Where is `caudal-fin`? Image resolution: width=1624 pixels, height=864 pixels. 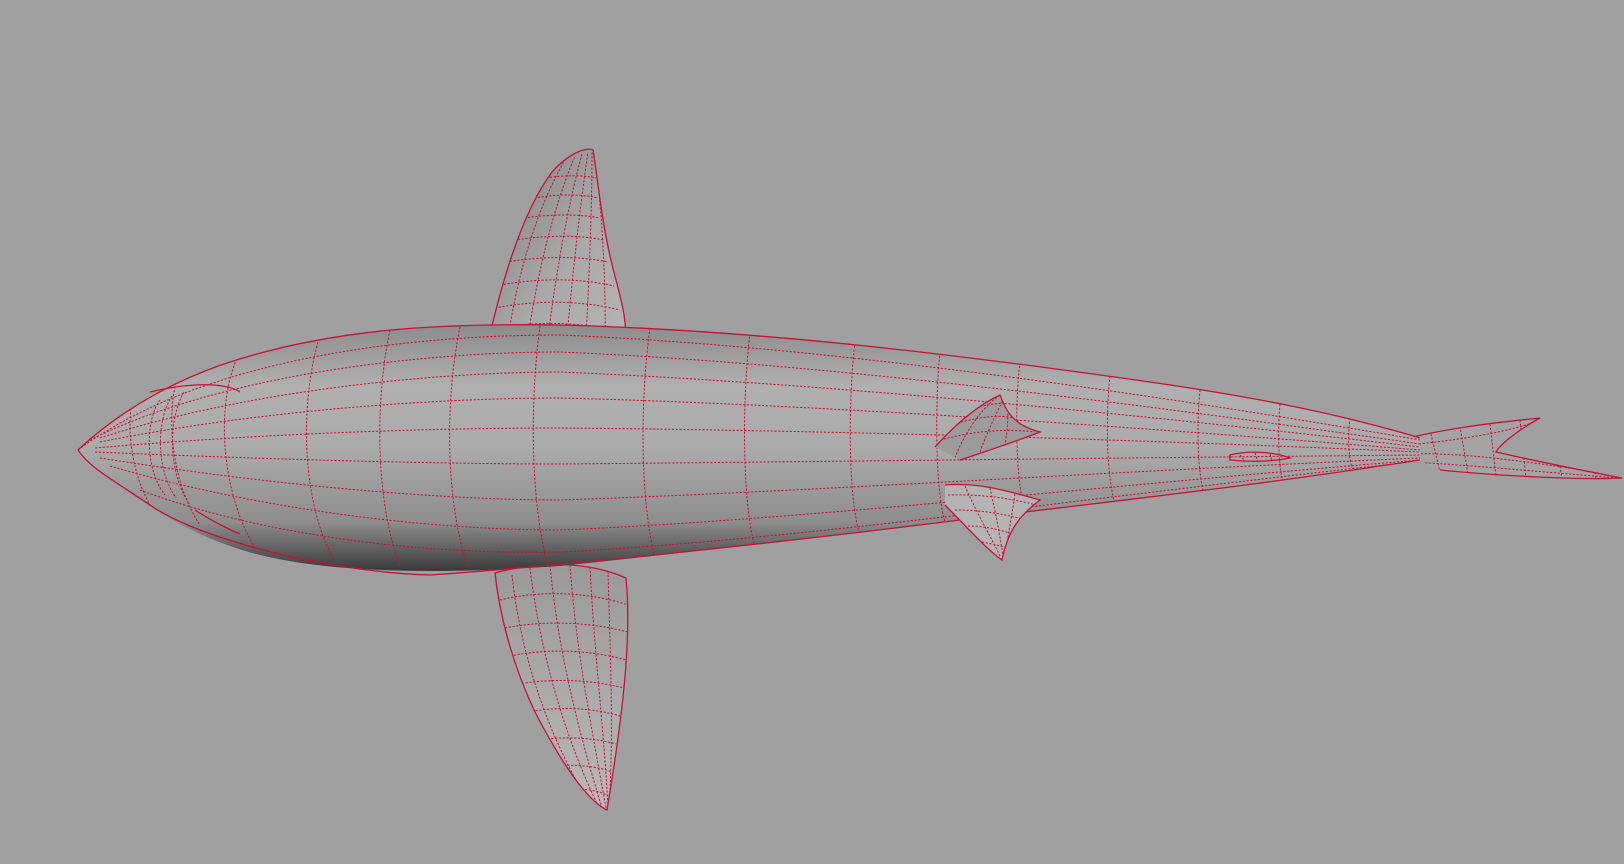
caudal-fin is located at coordinates (1511, 448).